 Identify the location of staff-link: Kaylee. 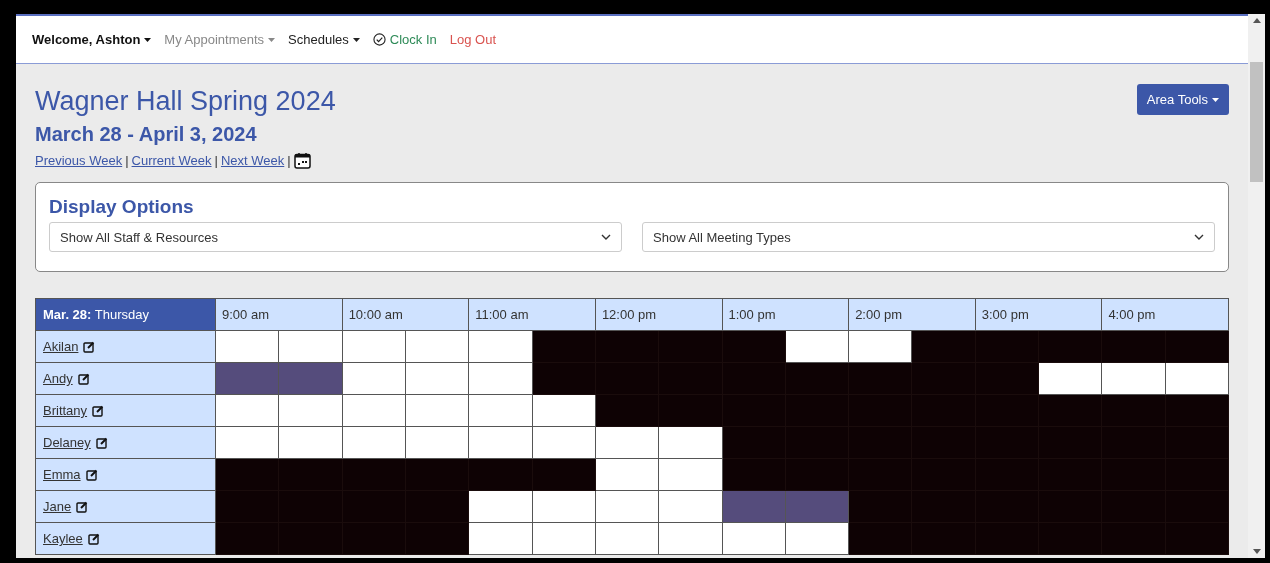
(63, 538).